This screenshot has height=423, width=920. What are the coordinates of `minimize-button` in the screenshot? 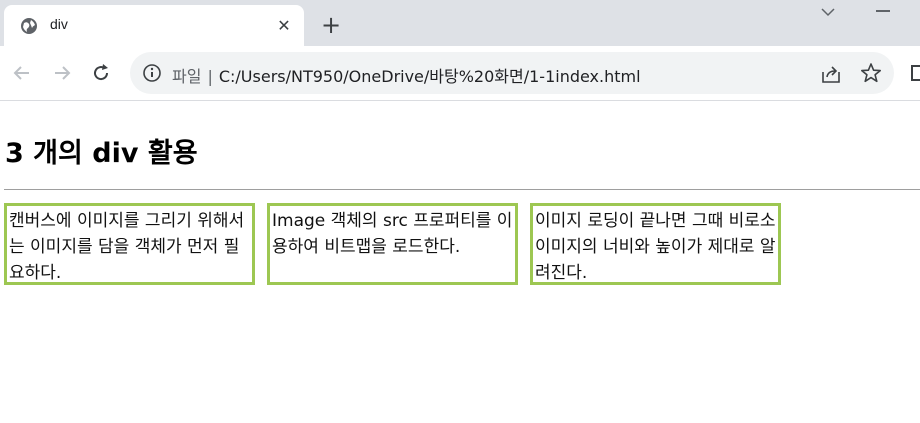 It's located at (883, 11).